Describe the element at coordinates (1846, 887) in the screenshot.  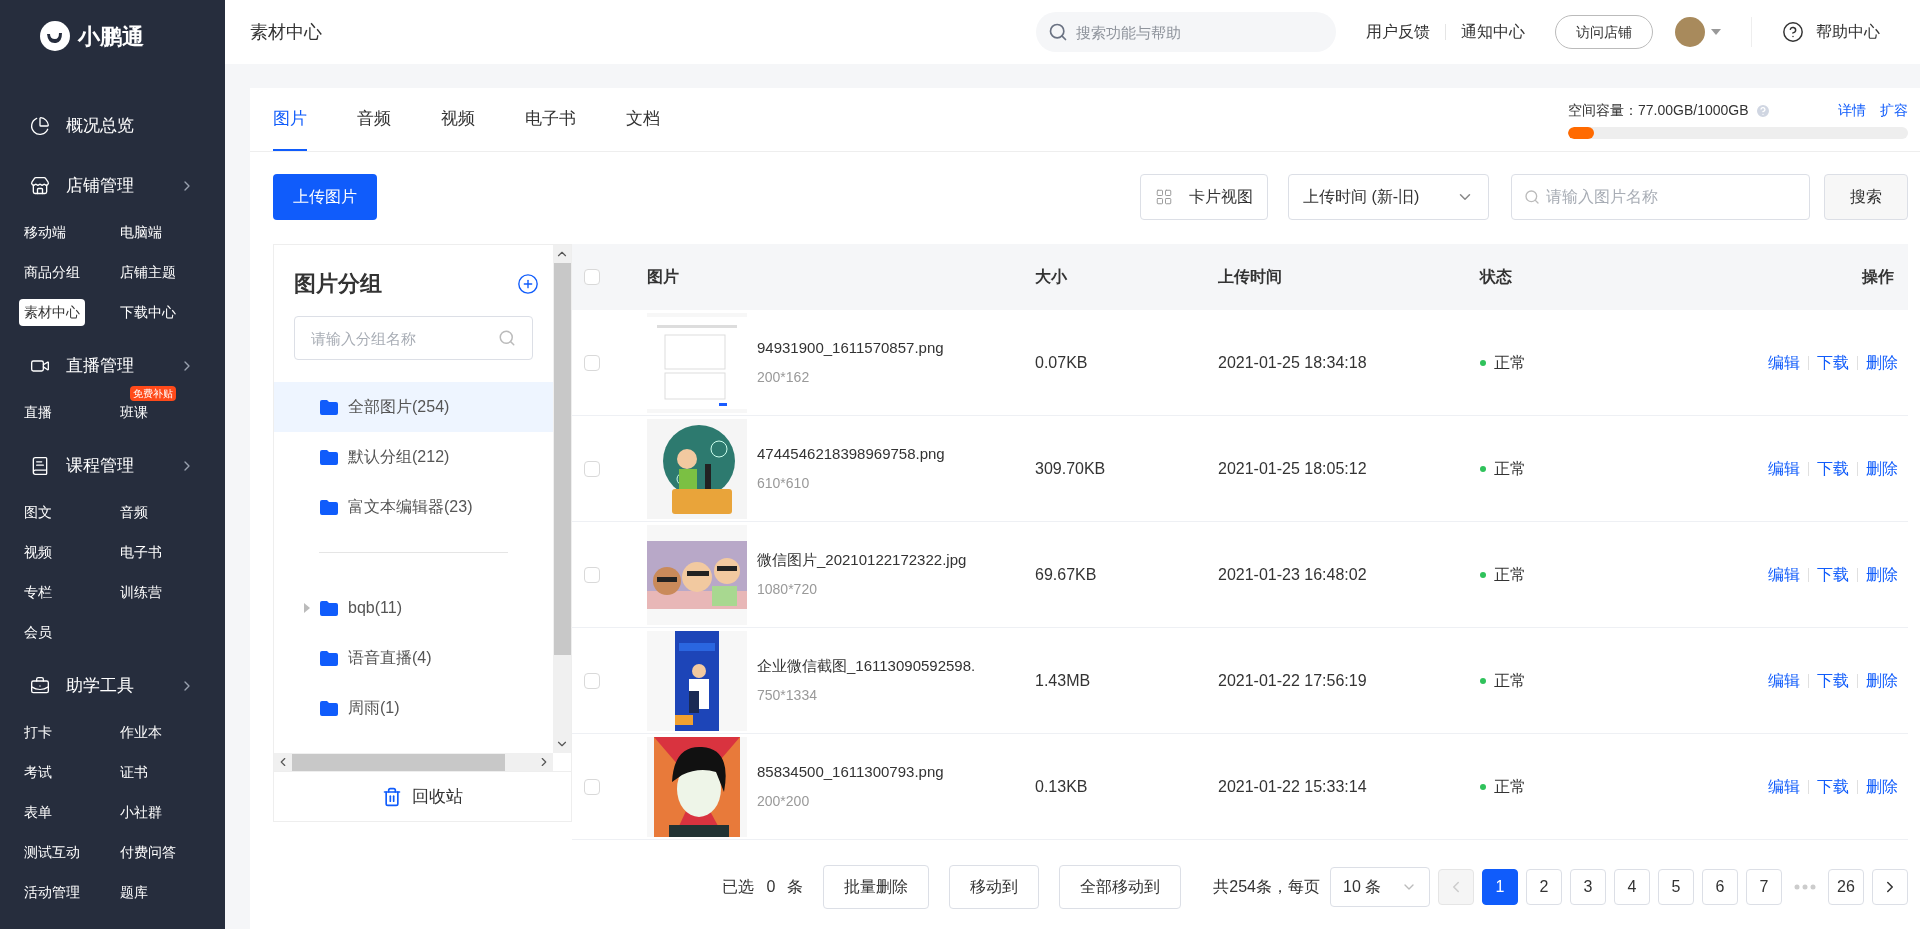
I see `page-button: 26` at that location.